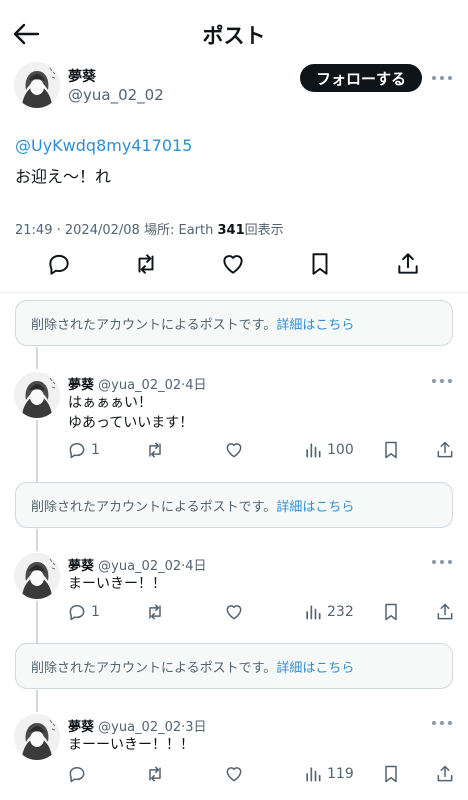 The image size is (468, 800). What do you see at coordinates (34, 230) in the screenshot?
I see `post-time: 21:49` at bounding box center [34, 230].